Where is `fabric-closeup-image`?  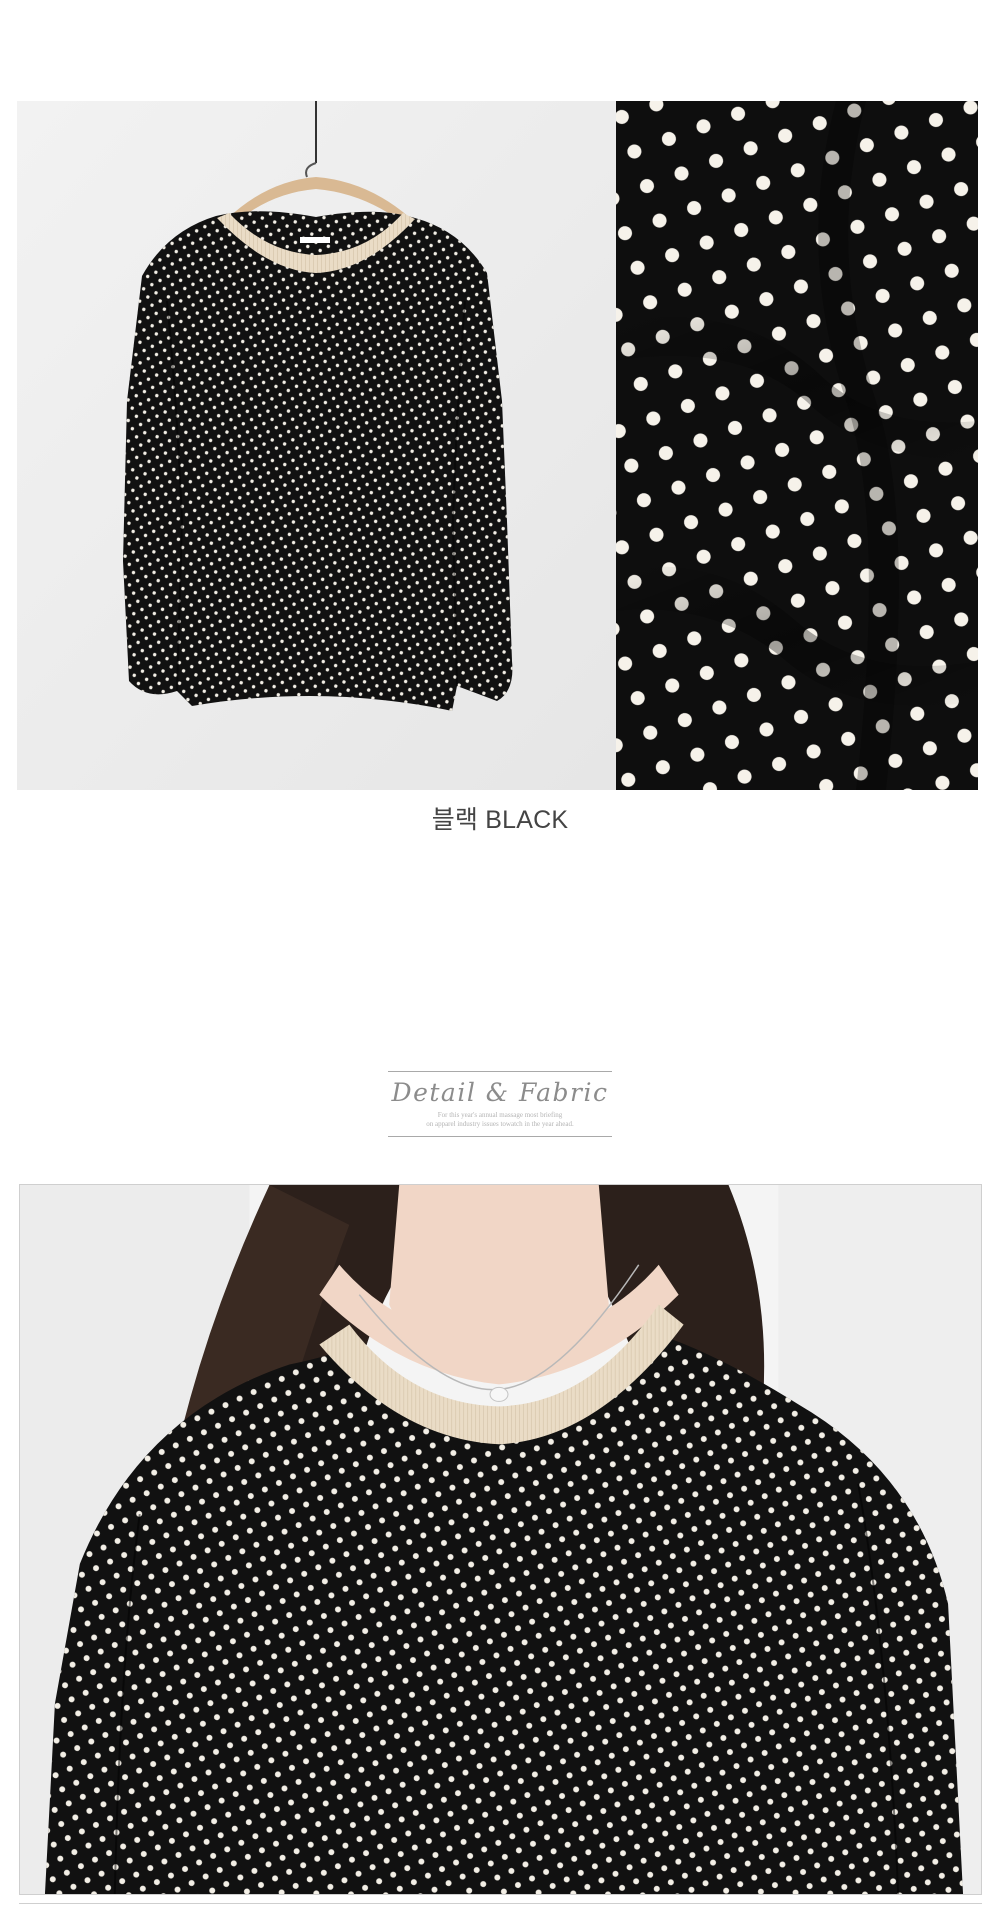 fabric-closeup-image is located at coordinates (797, 445).